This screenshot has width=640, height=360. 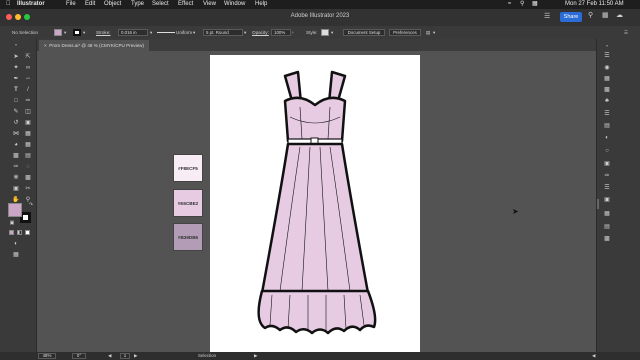 What do you see at coordinates (16, 112) in the screenshot?
I see `shaper-tool-icon: ✎` at bounding box center [16, 112].